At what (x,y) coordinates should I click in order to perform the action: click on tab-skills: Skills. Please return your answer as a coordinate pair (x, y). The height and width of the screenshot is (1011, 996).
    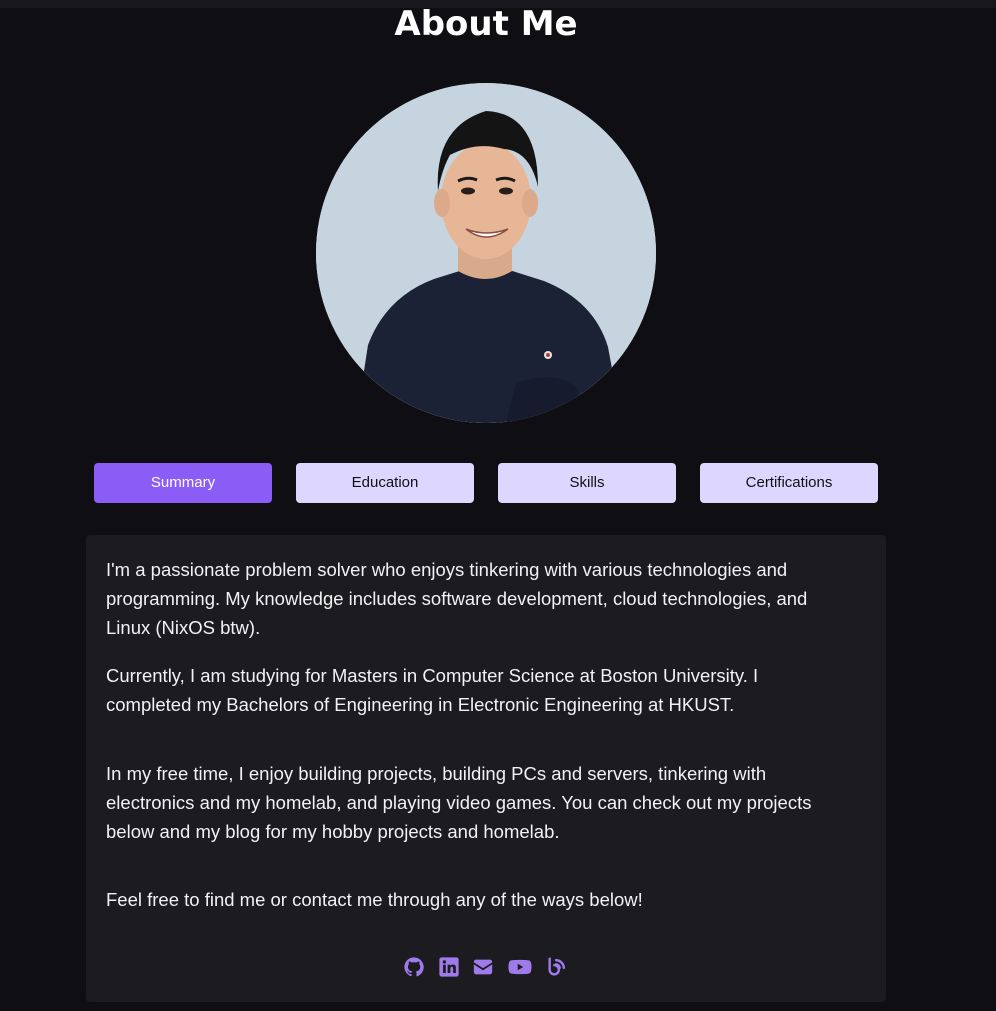
    Looking at the image, I should click on (587, 483).